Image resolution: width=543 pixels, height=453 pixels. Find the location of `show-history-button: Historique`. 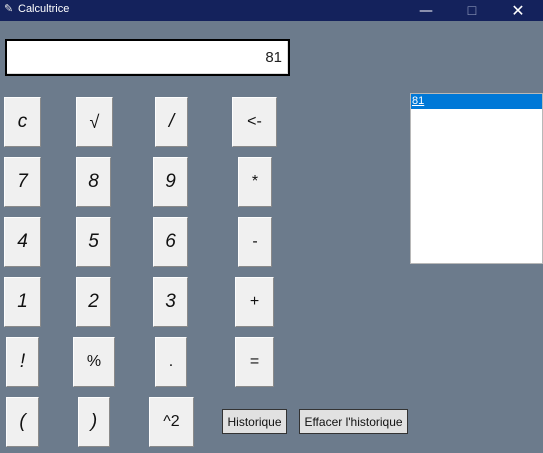

show-history-button: Historique is located at coordinates (254, 421).